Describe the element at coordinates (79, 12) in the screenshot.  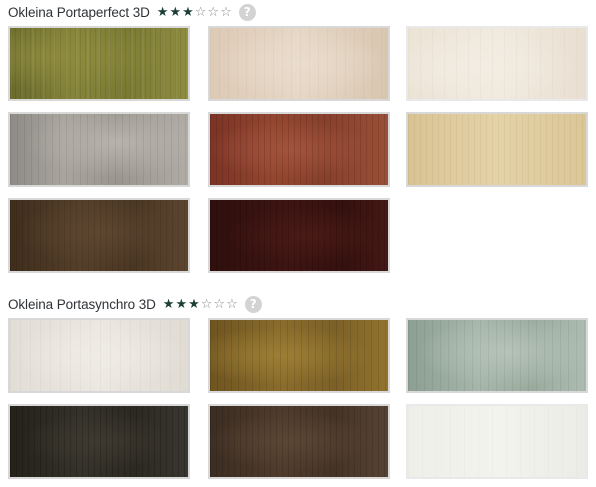
I see `section-title: Okleina Portaperfect 3D` at that location.